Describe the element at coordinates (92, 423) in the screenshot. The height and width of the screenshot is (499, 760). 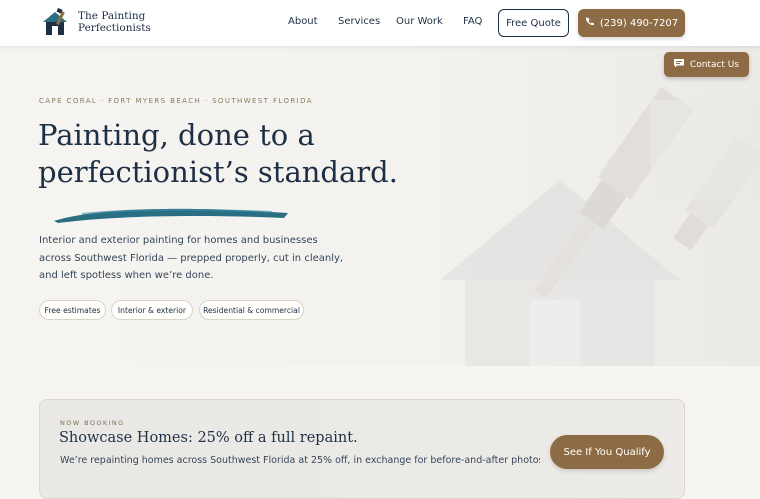
I see `promo-eyebrow: NOW BOOKING` at that location.